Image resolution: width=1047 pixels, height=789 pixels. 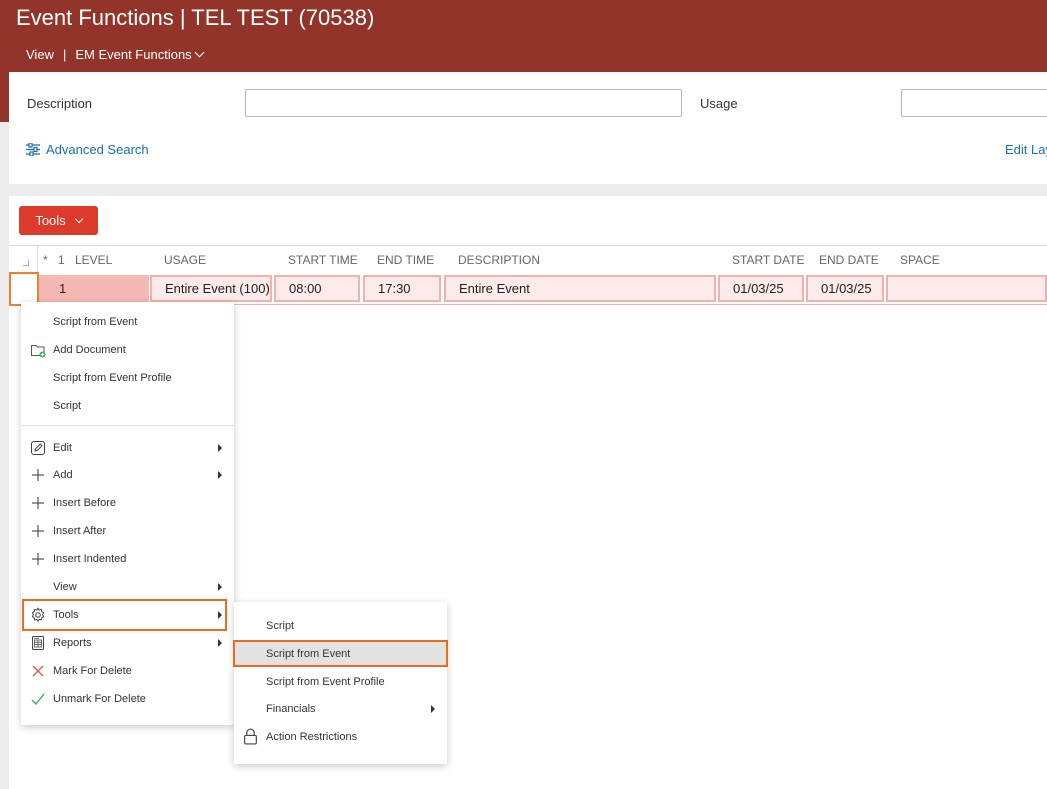 I want to click on menu-item-add-document: Add Document, so click(x=127, y=350).